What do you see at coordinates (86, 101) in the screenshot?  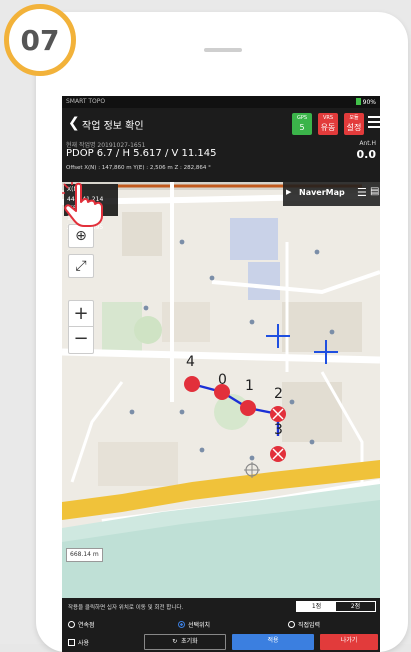 I see `status-app-name: SMART TOPO` at bounding box center [86, 101].